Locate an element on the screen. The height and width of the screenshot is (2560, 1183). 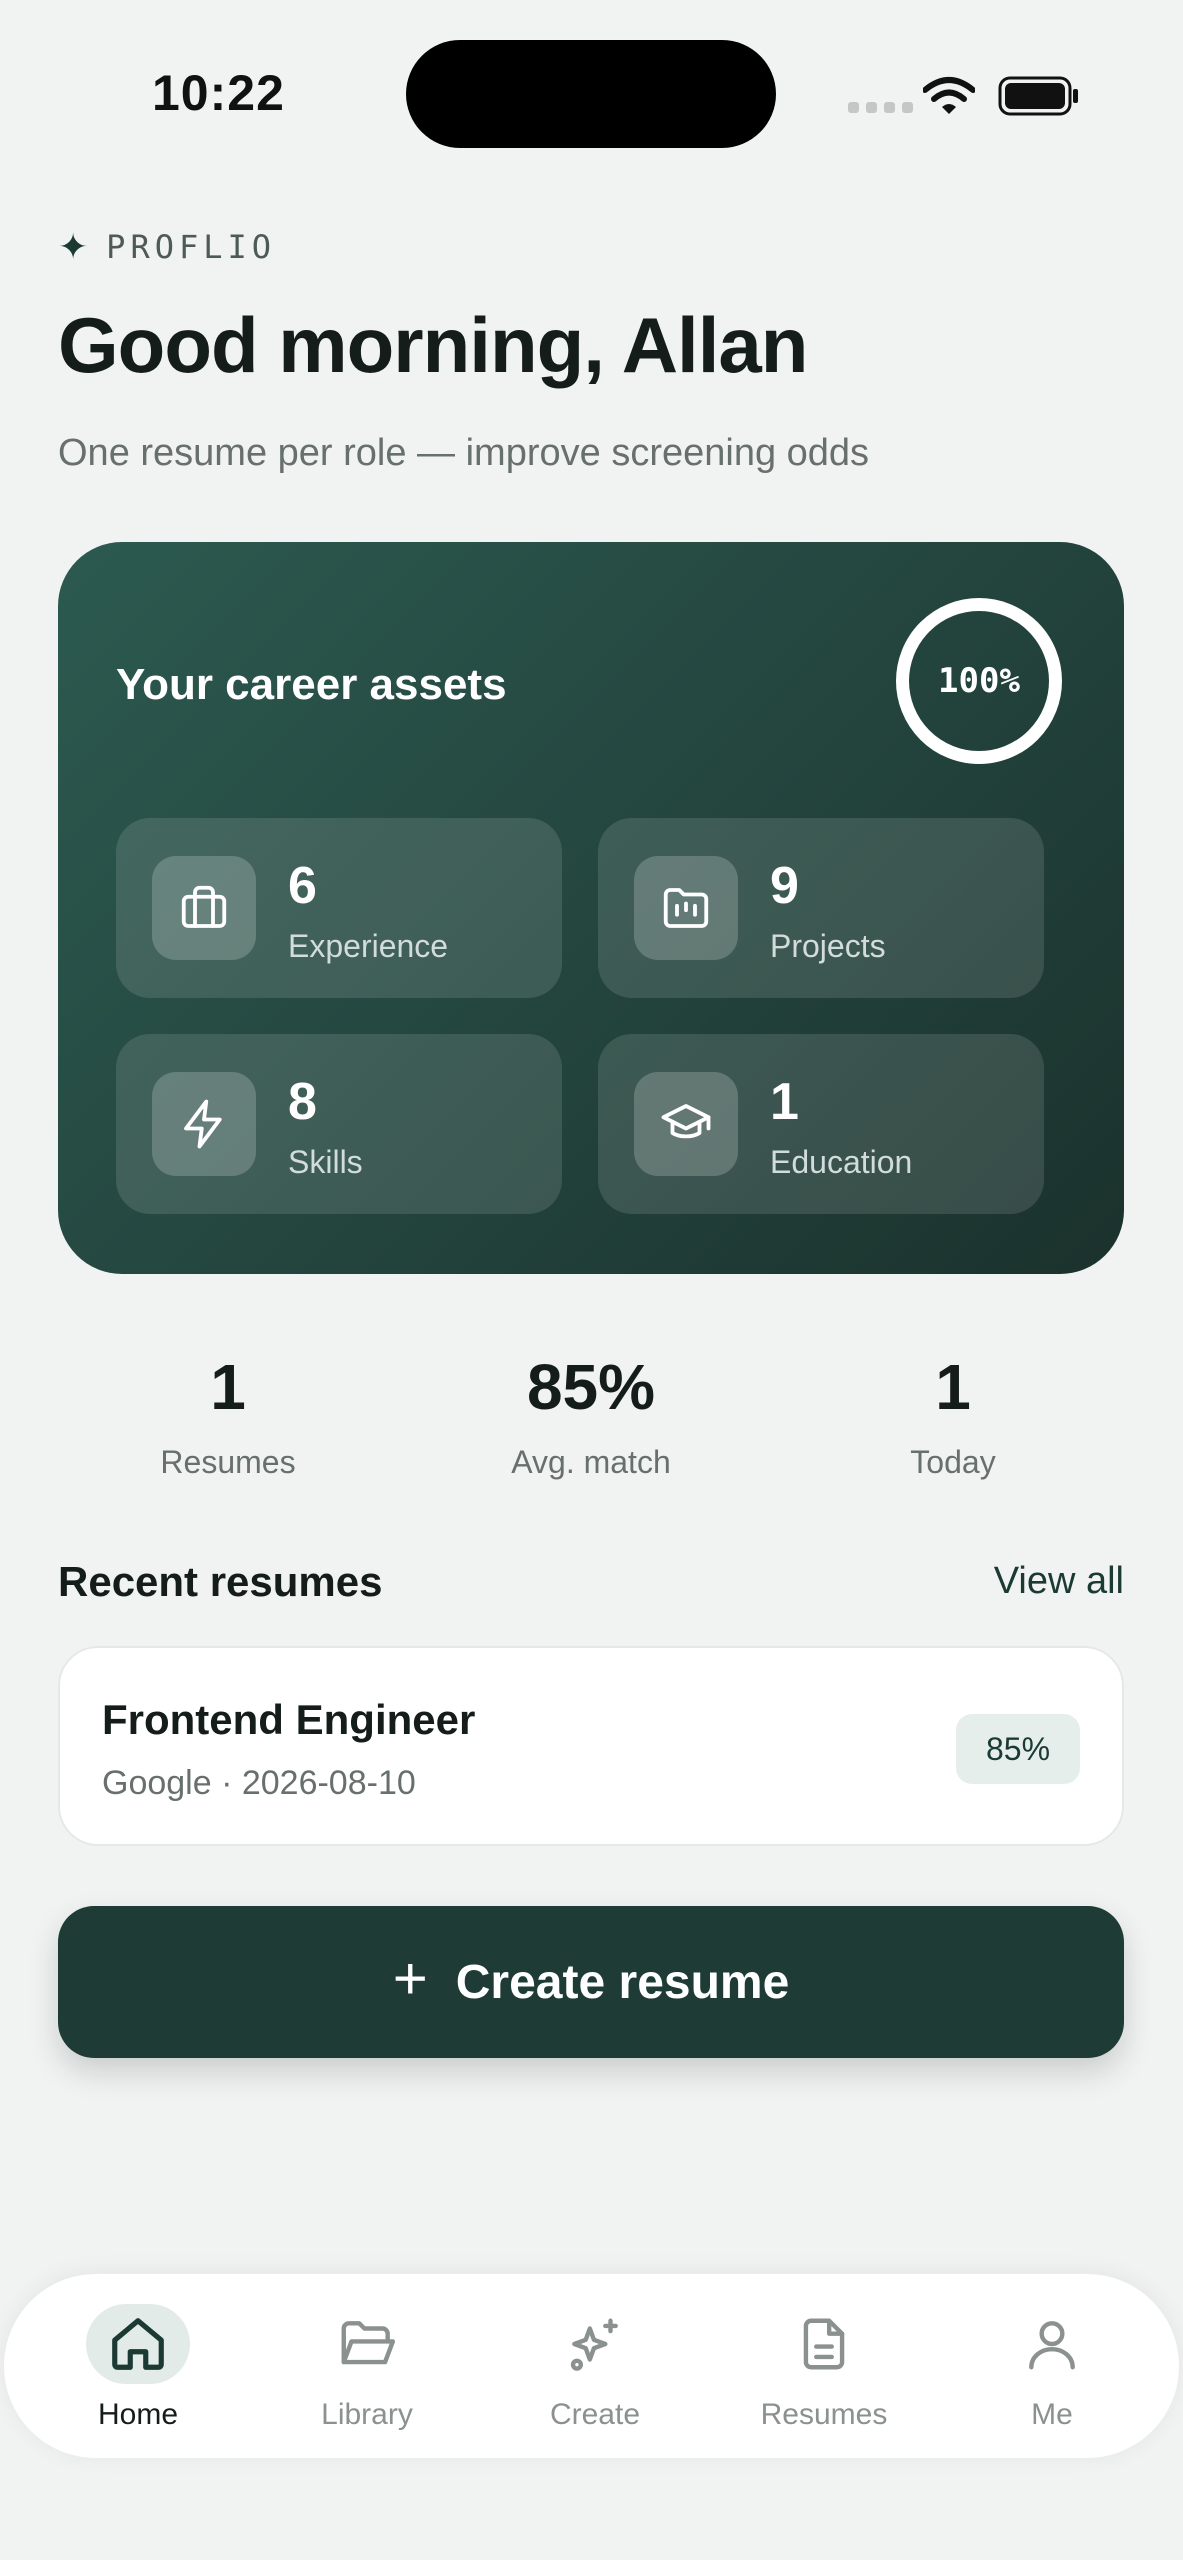
create-resume-button: + Create resume is located at coordinates (591, 1982).